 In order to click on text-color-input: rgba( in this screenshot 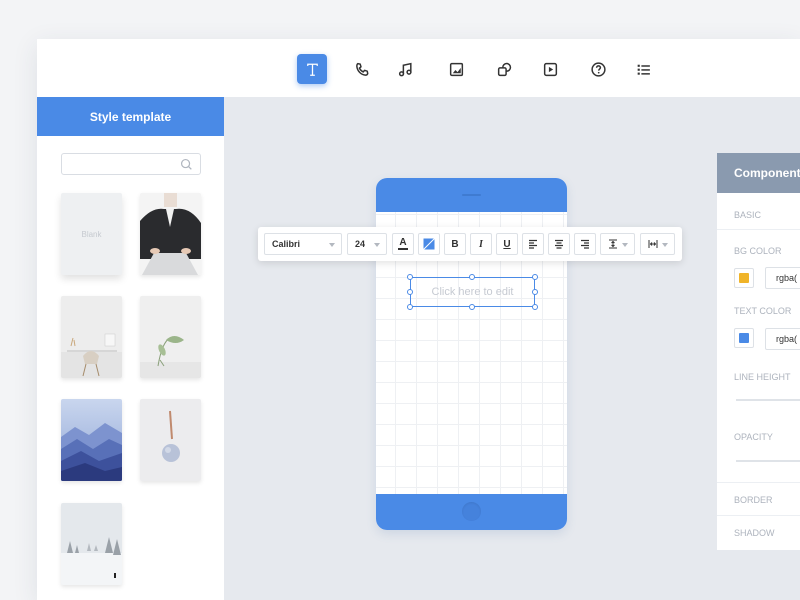, I will do `click(782, 339)`.